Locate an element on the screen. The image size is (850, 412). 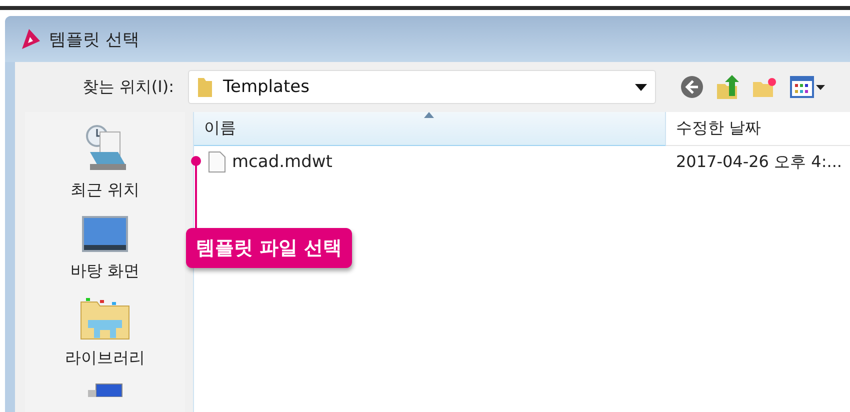
sidebar-item: 최근 위치 is located at coordinates (105, 162).